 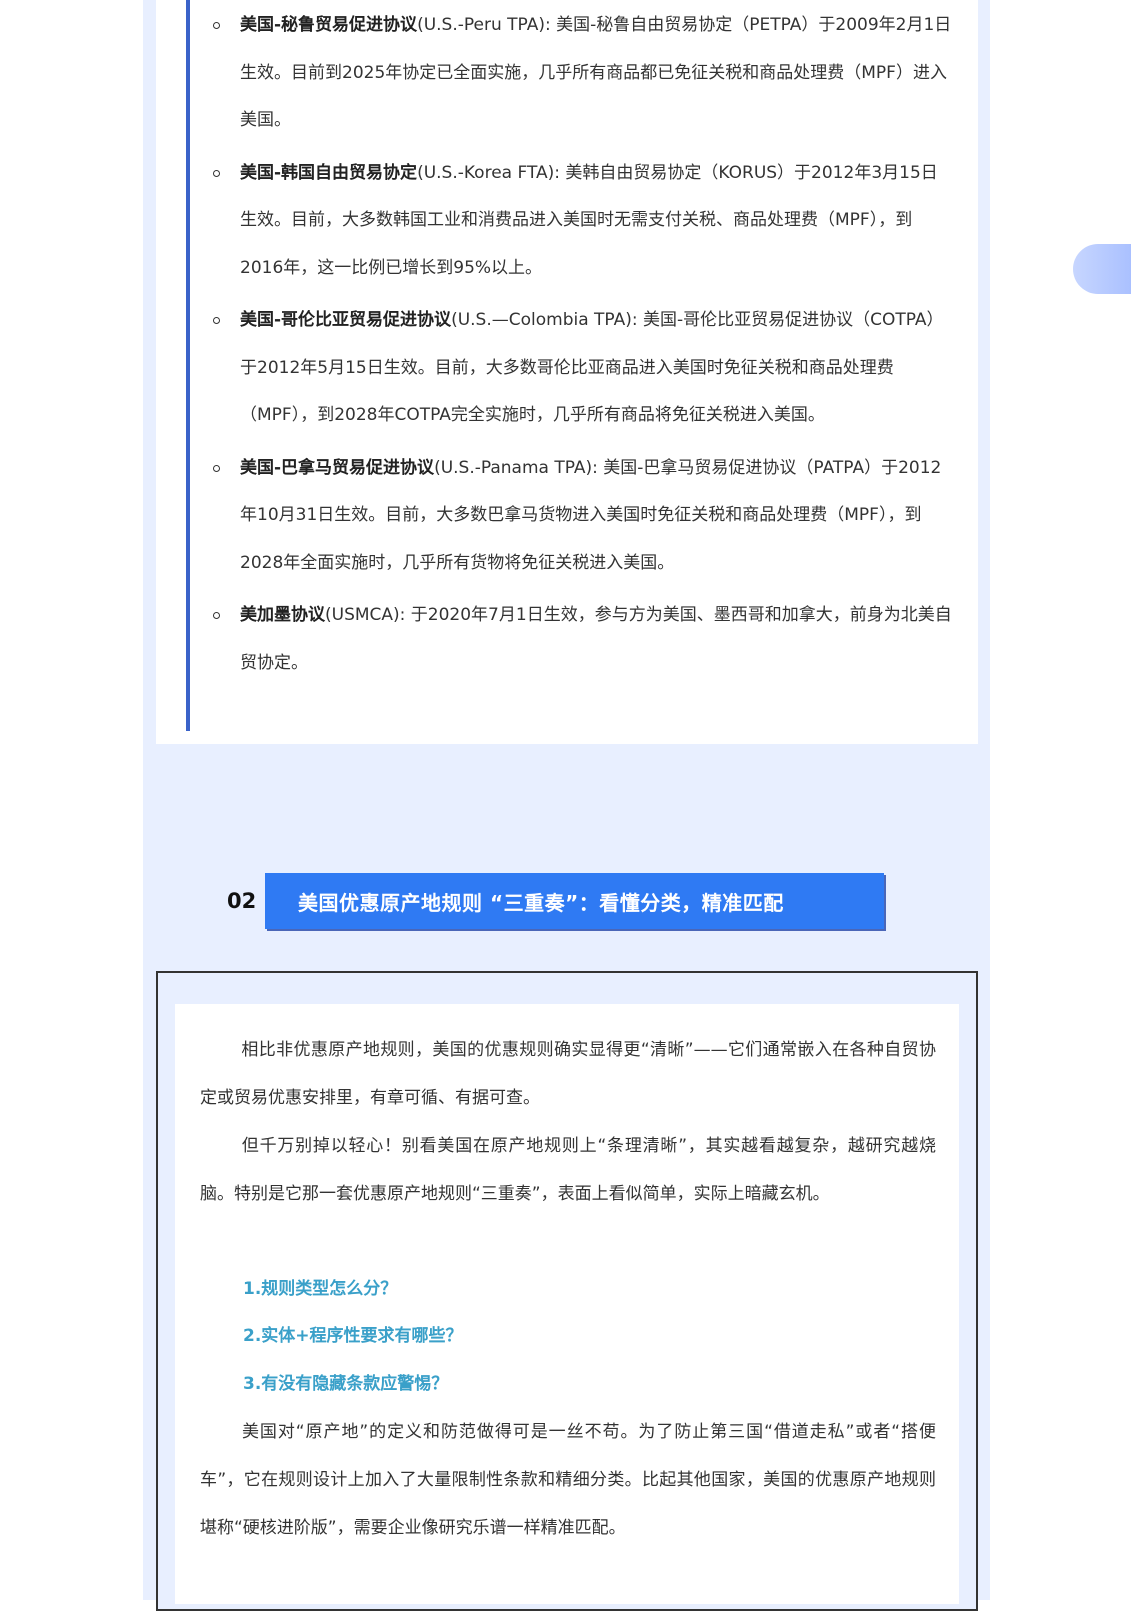 What do you see at coordinates (282, 615) in the screenshot?
I see `fta-name: 美加墨协议` at bounding box center [282, 615].